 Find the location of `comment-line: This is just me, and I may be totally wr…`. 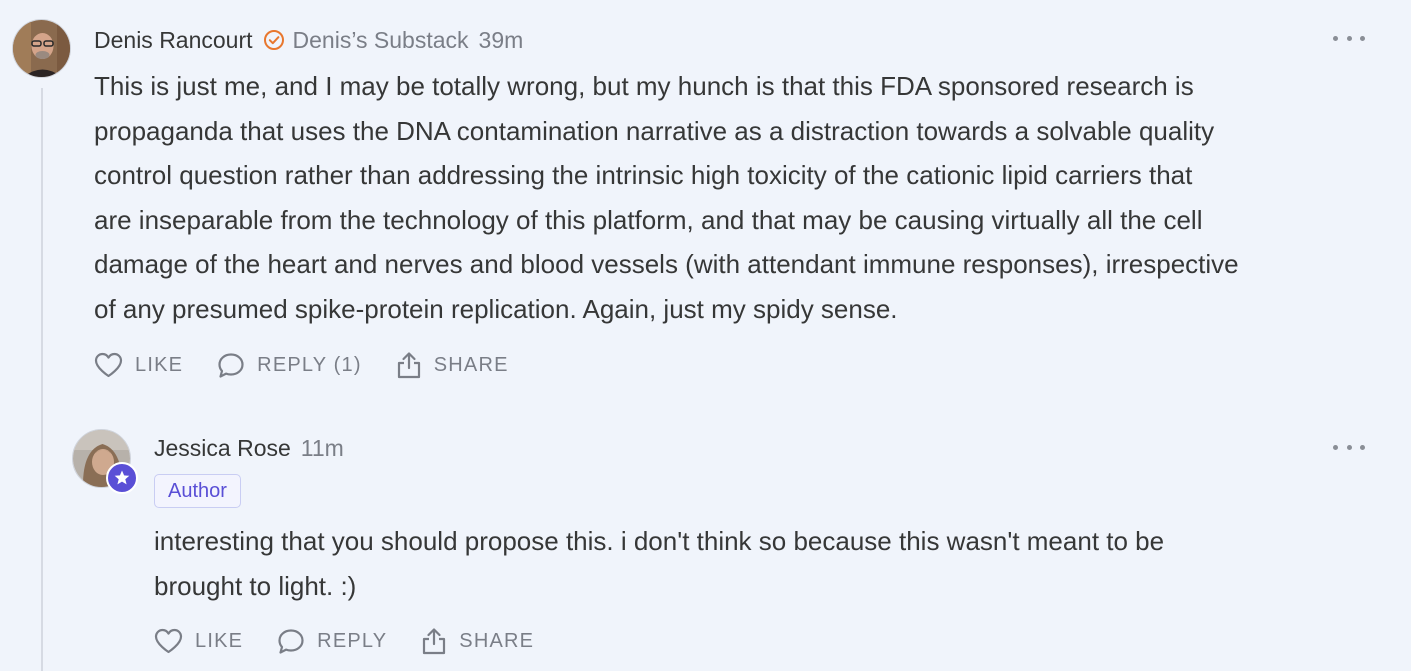

comment-line: This is just me, and I may be totally wr… is located at coordinates (644, 86).